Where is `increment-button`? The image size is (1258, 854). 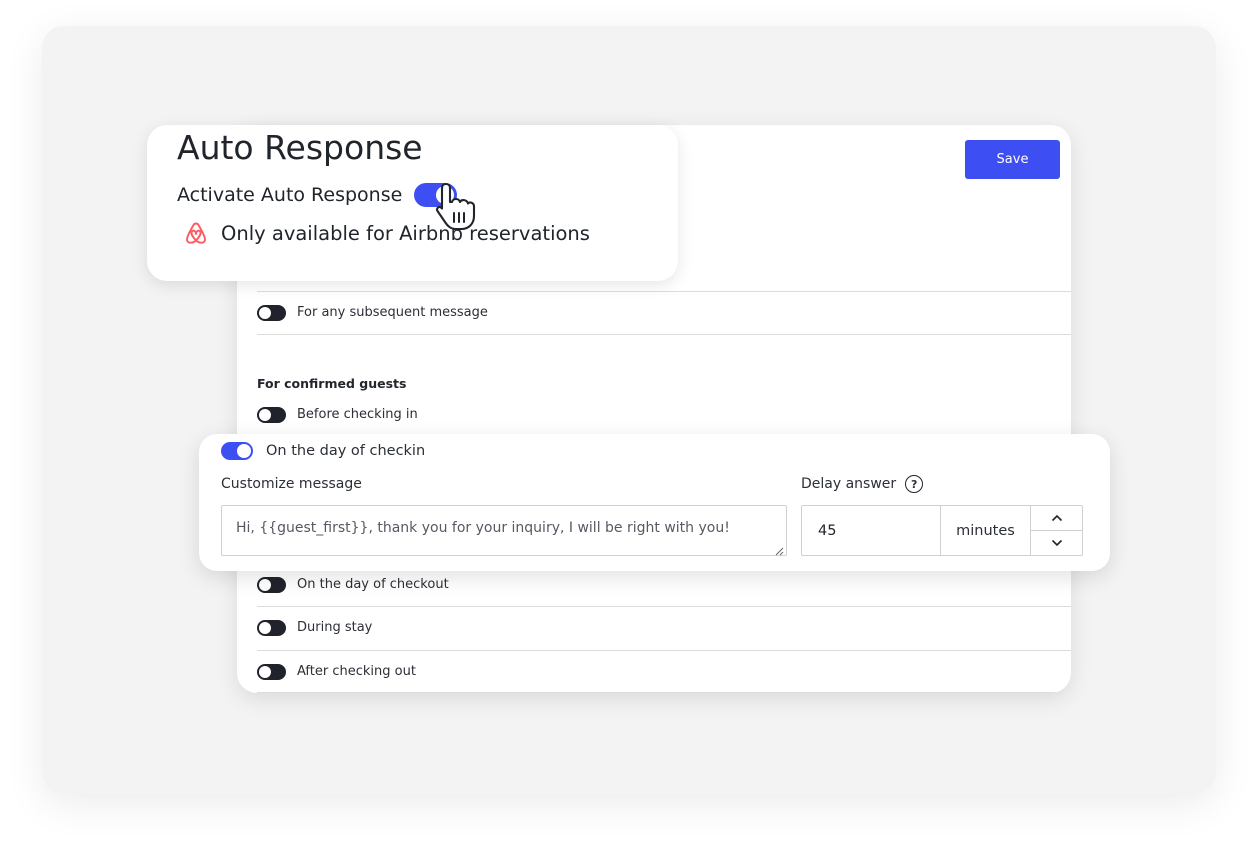 increment-button is located at coordinates (1056, 518).